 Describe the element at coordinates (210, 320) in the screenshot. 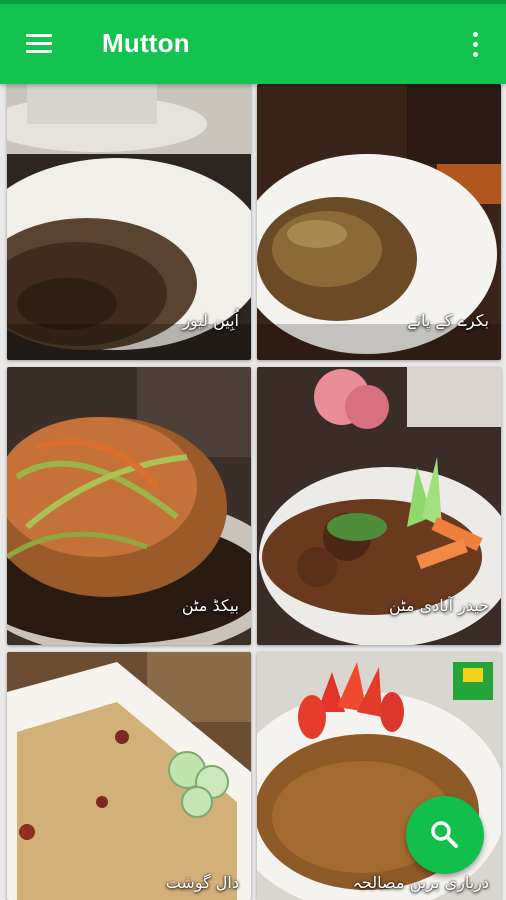

I see `recipe-title: اُبِین لیور` at that location.